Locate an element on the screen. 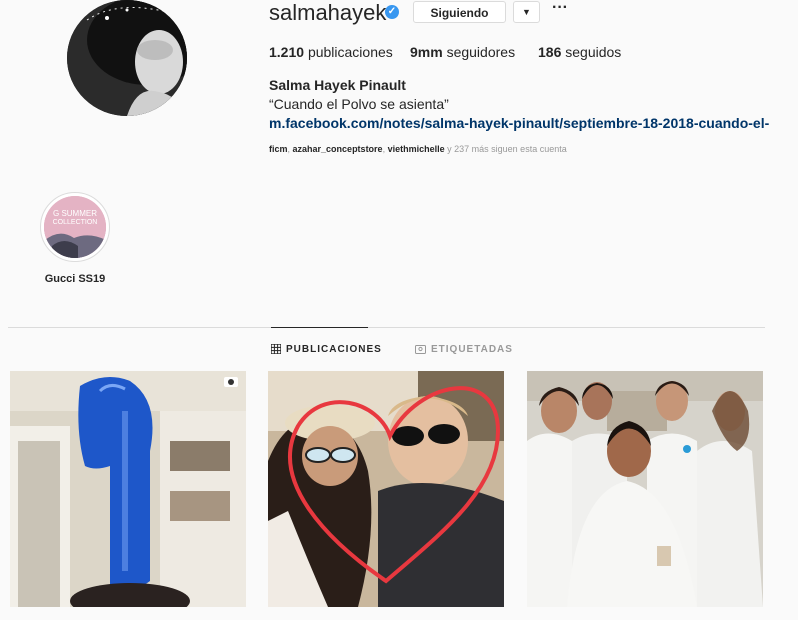  highlight-cover-text: COLLECTION is located at coordinates (75, 222).